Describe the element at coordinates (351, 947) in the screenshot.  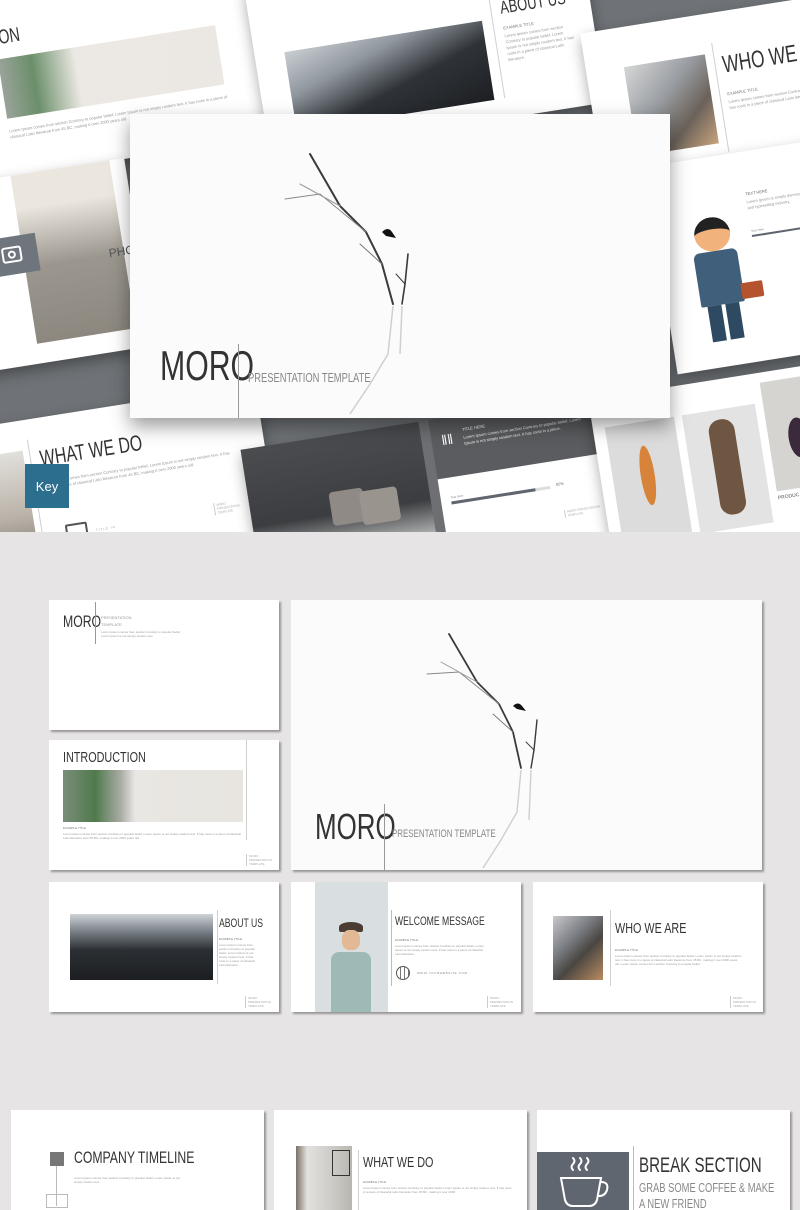
I see `woman-hat-image` at that location.